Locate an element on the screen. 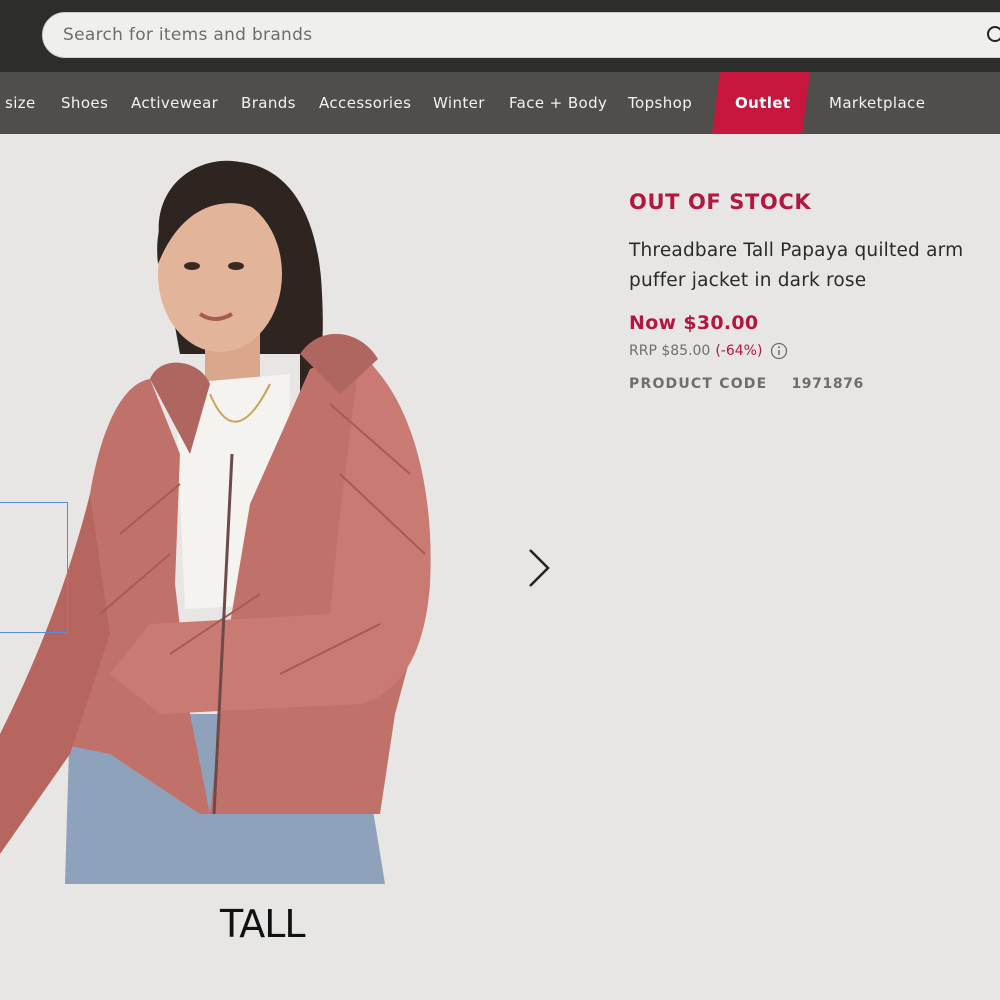 The image size is (1000, 1000). stock-status: OUT OF STOCK is located at coordinates (720, 202).